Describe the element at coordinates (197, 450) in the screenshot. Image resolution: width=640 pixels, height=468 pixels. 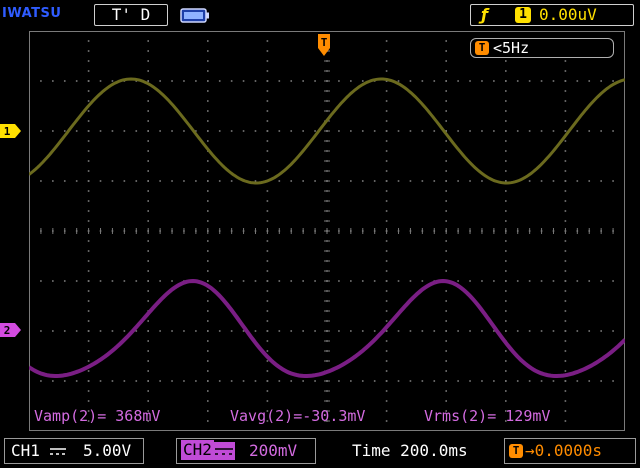
I see `ch2-label: CH2` at that location.